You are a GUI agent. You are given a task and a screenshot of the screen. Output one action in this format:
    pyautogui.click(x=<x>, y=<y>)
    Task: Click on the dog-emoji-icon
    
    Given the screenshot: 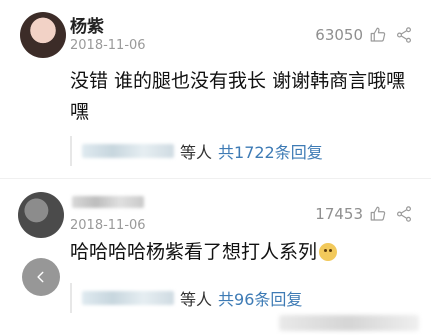 What is the action you would take?
    pyautogui.click(x=328, y=252)
    